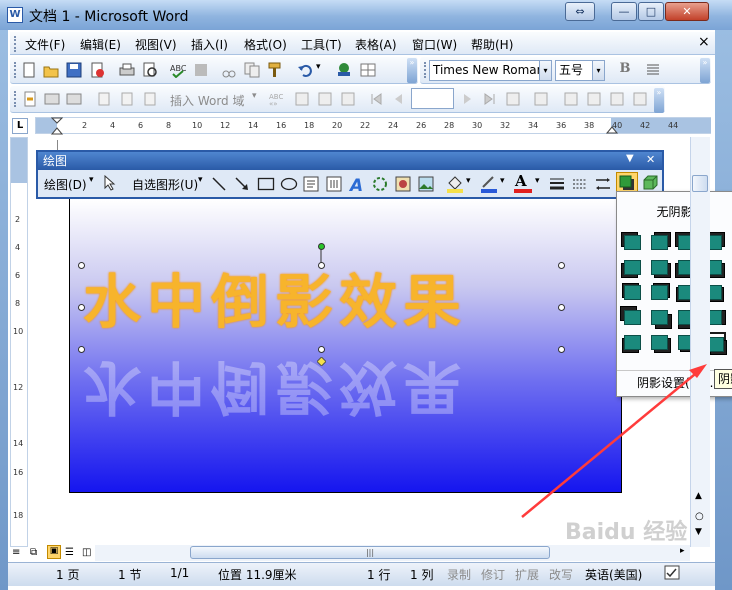 The height and width of the screenshot is (590, 732). Describe the element at coordinates (19, 342) in the screenshot. I see `vertical-ruler: 2 4 6 8 10 12 14 16 18` at that location.